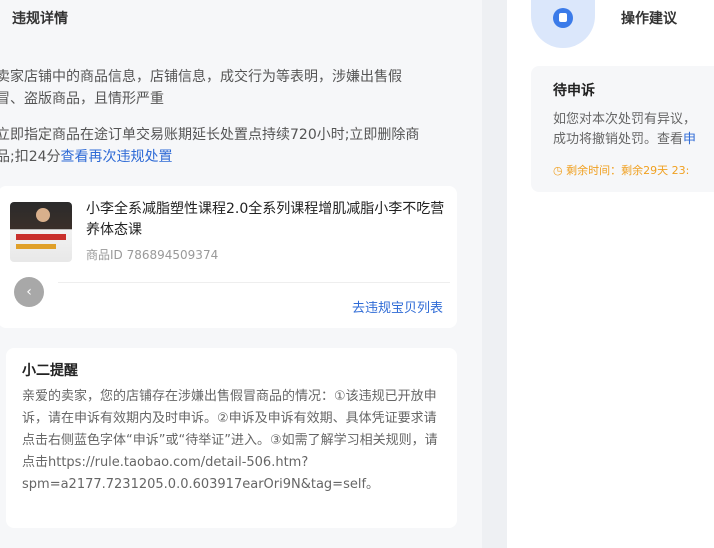 The width and height of the screenshot is (714, 548). Describe the element at coordinates (267, 220) in the screenshot. I see `product-title: 小李全系减脂塑性课程2.0全系列课程增肌减脂小李不吃营养体态课` at that location.